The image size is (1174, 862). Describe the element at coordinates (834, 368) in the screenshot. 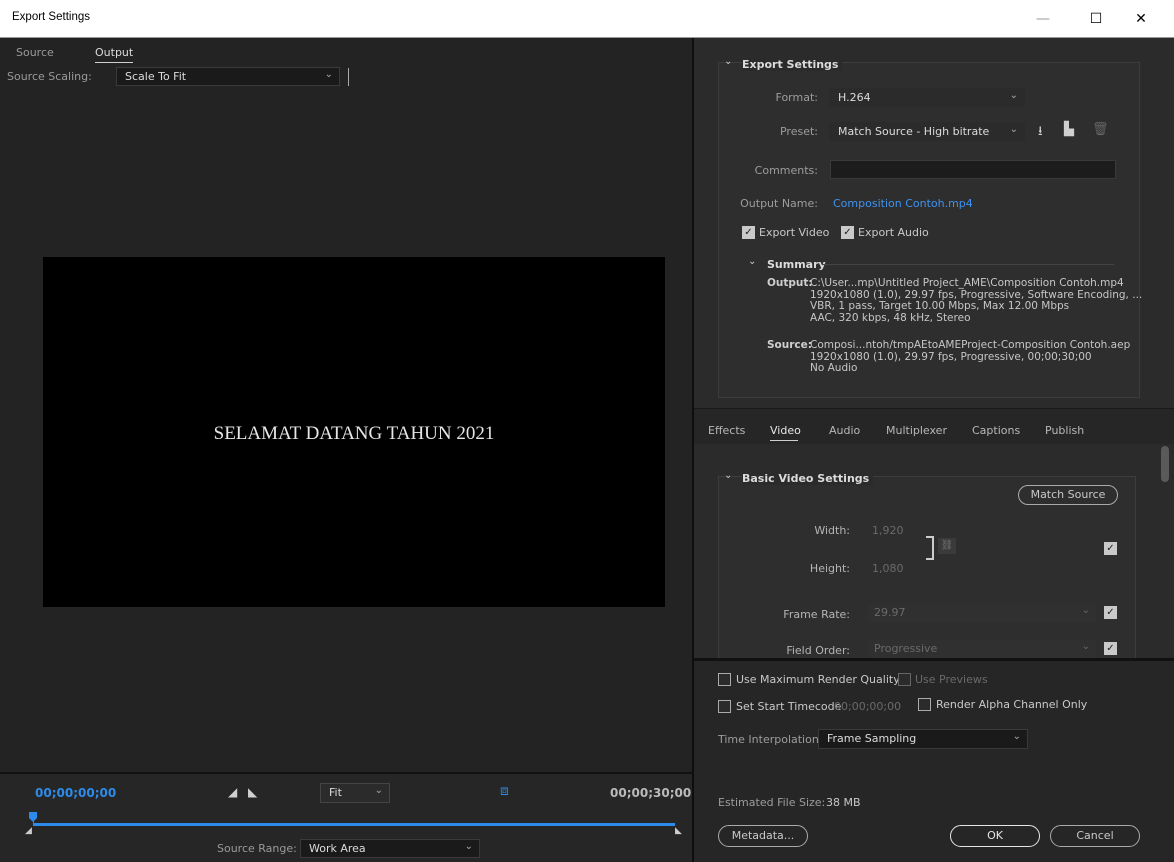

I see `summary-source-line: No Audio` at that location.